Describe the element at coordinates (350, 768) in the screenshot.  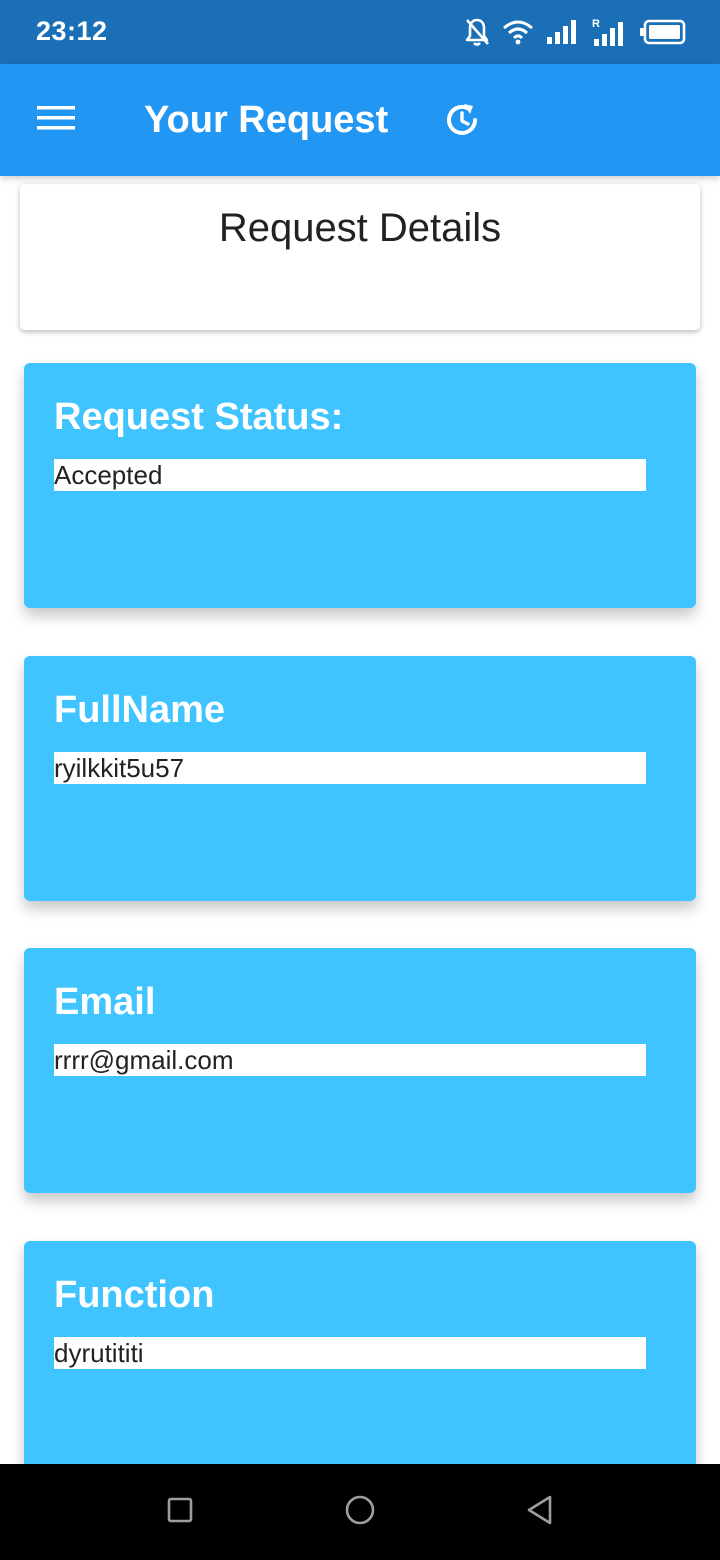
I see `card-value: ryilkkit5u57` at that location.